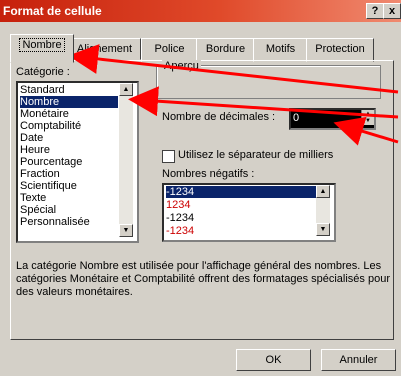  Describe the element at coordinates (358, 360) in the screenshot. I see `cancel-button: Annuler` at that location.